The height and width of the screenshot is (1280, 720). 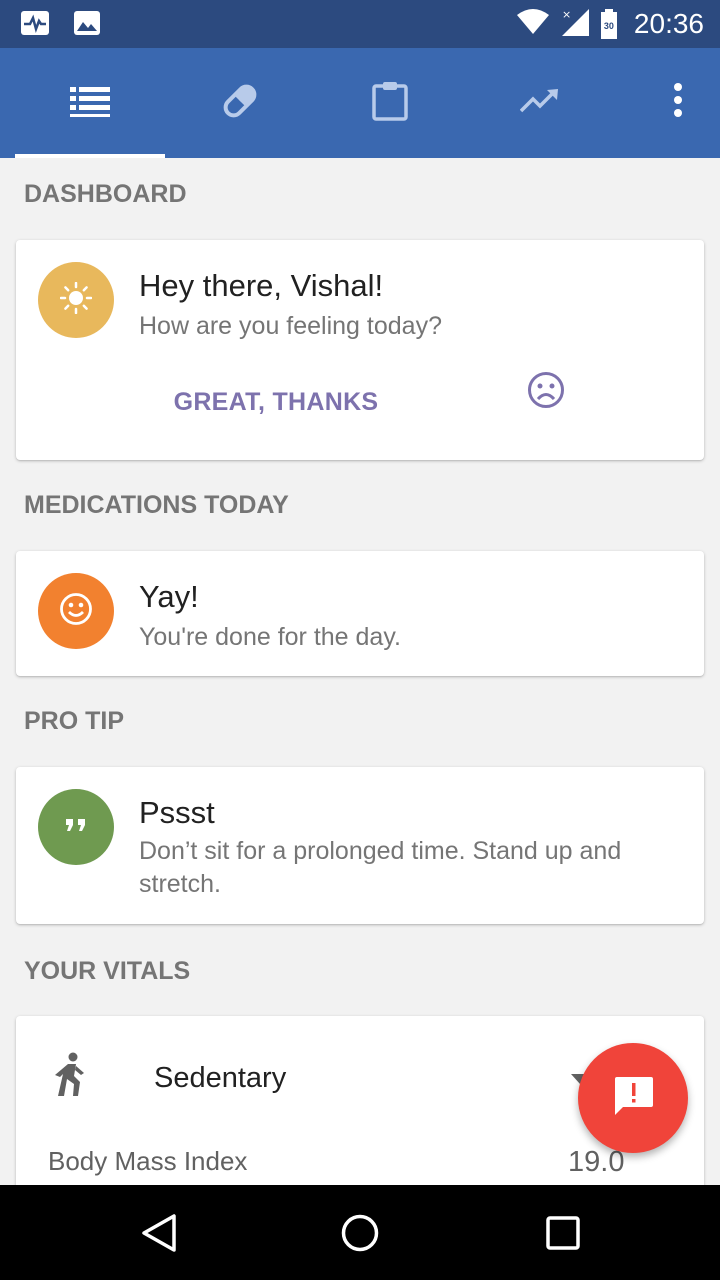 I want to click on recents-button, so click(x=563, y=1235).